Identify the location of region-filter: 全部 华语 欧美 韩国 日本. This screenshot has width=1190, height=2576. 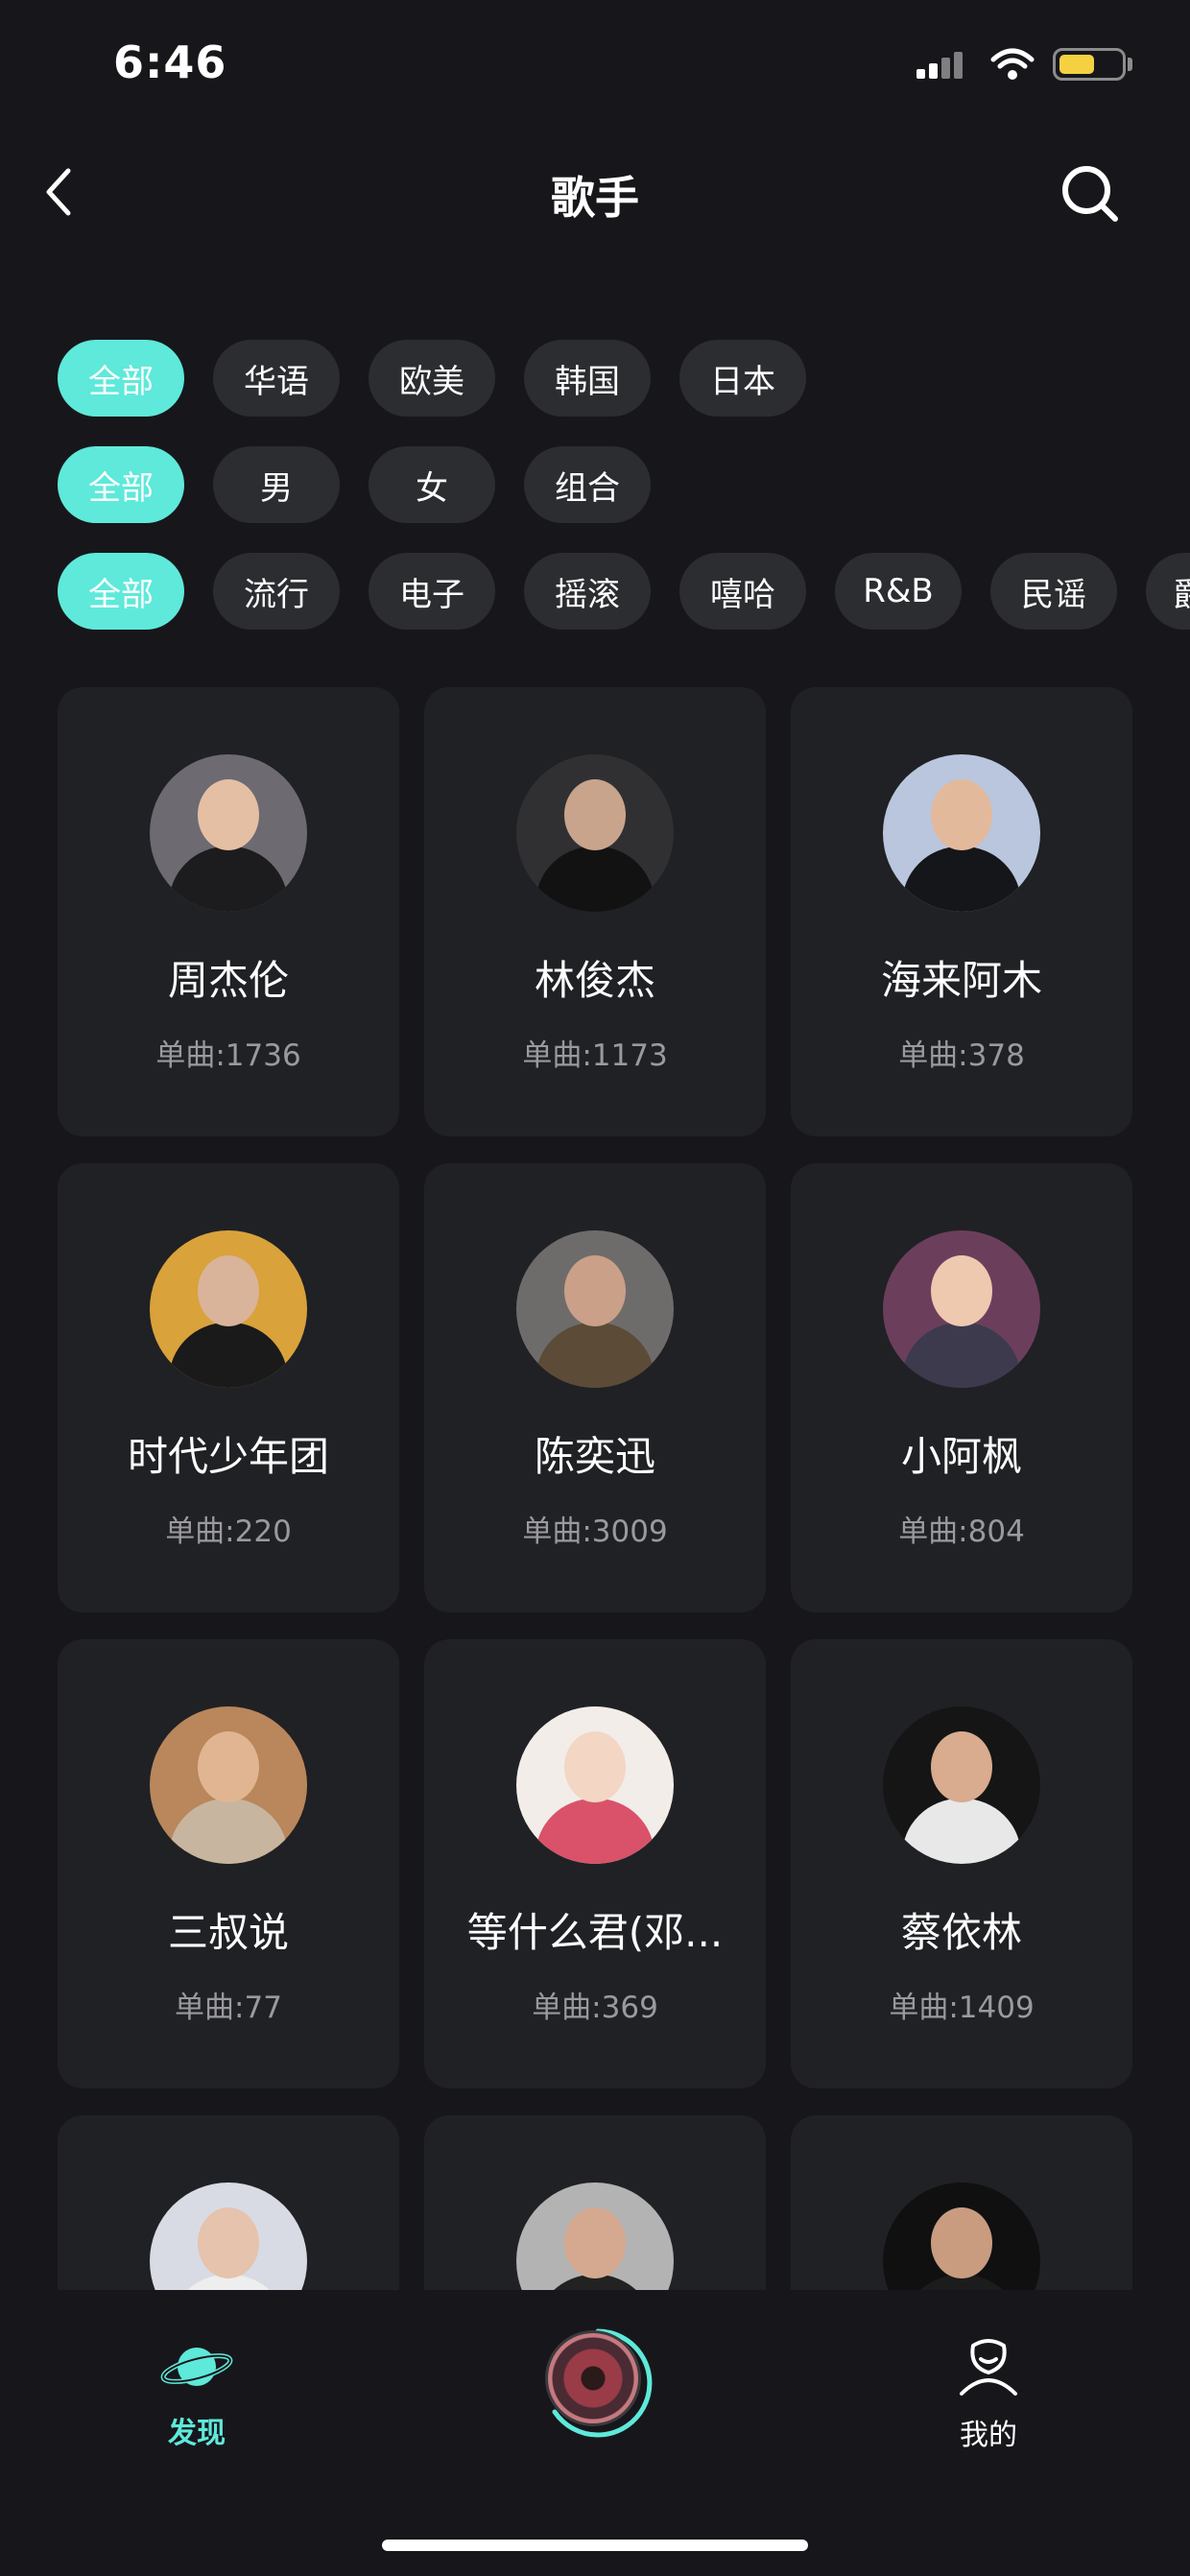
(432, 378).